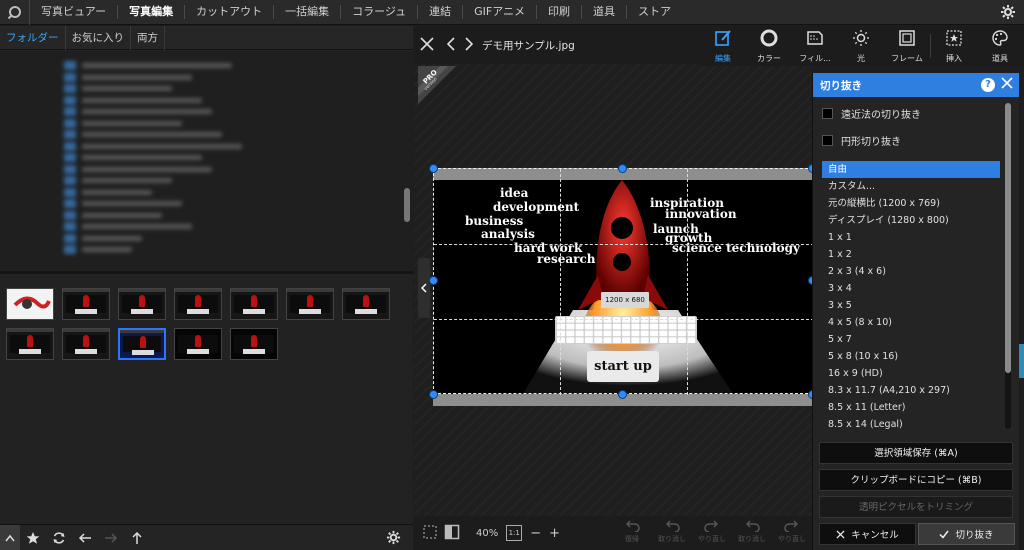  What do you see at coordinates (911, 237) in the screenshot?
I see `aspect-ratio-option: 1 x 1` at bounding box center [911, 237].